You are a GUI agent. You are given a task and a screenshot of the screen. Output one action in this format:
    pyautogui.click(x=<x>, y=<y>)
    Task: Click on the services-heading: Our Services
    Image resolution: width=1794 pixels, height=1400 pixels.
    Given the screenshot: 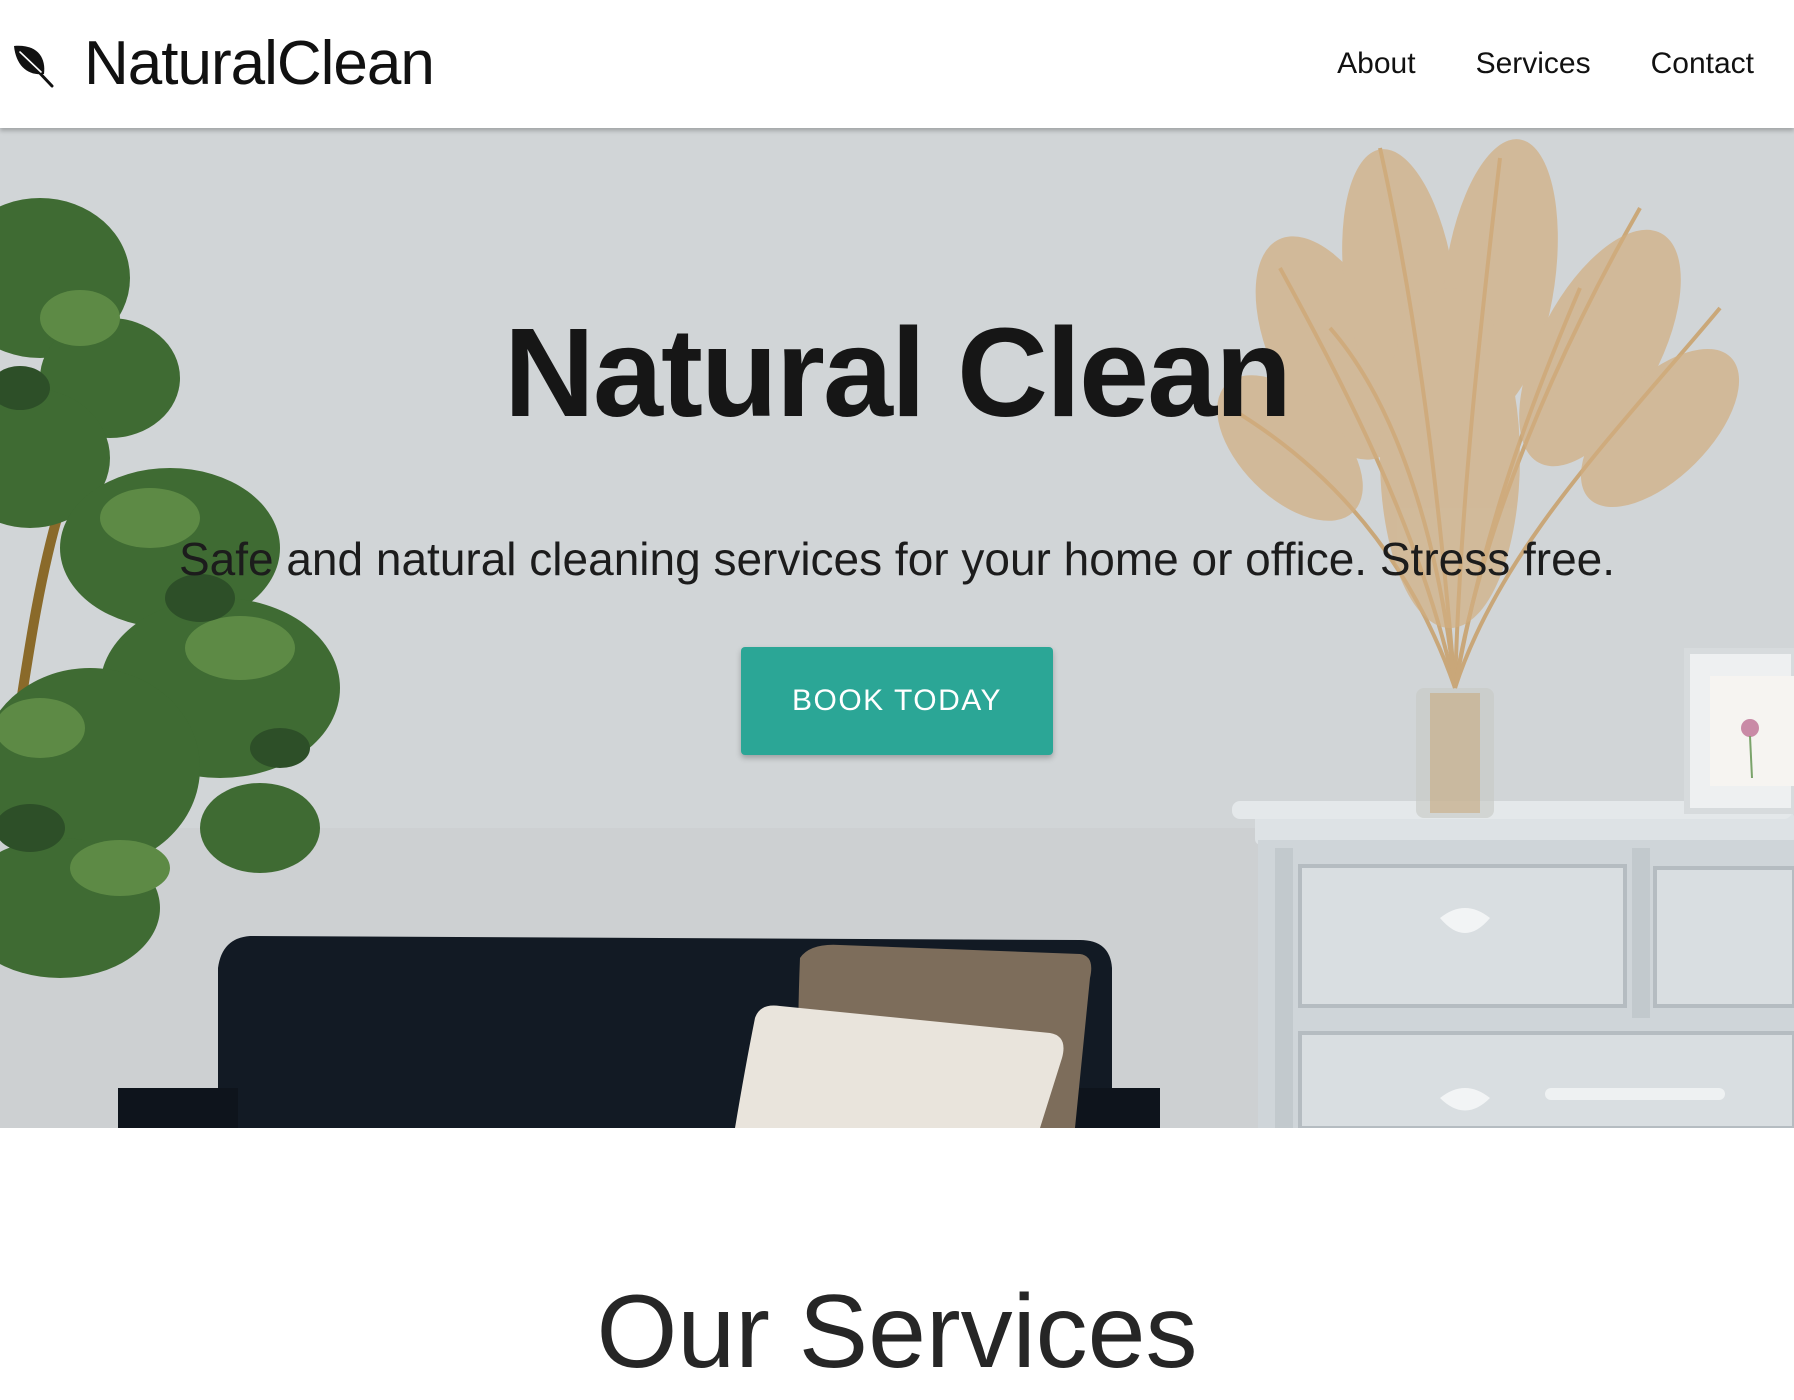 What is the action you would take?
    pyautogui.click(x=897, y=1332)
    